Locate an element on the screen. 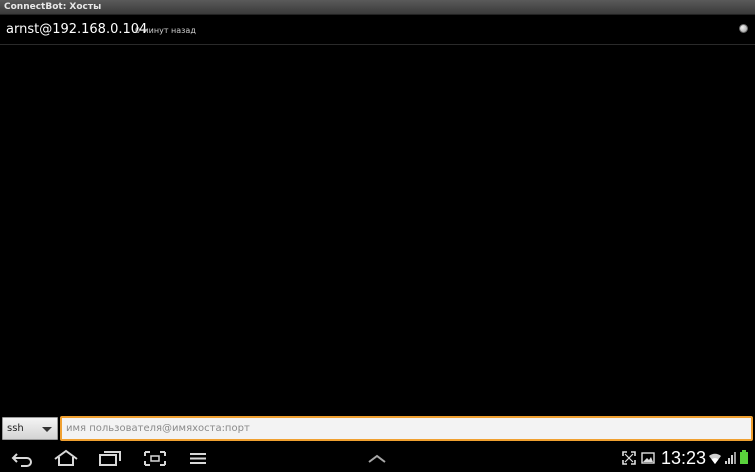 The image size is (755, 472). quick-connect-input is located at coordinates (406, 428).